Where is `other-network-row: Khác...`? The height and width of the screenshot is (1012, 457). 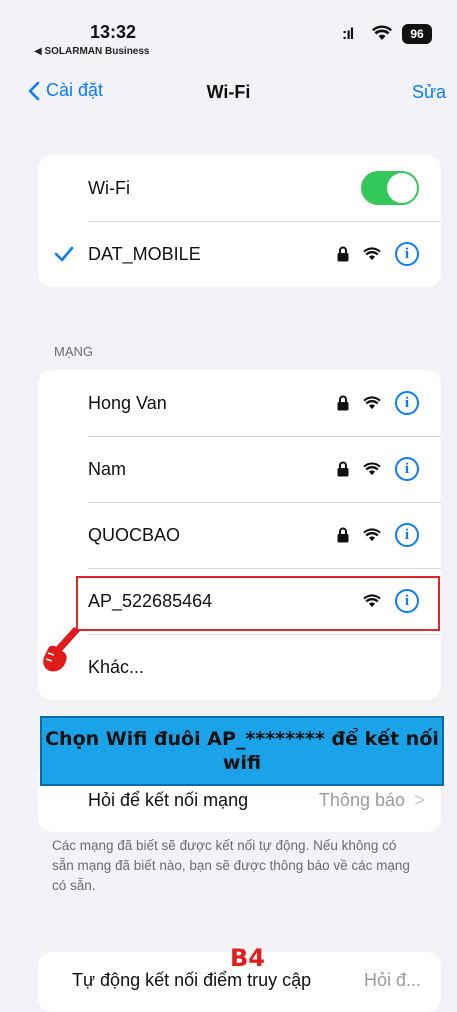
other-network-row: Khác... is located at coordinates (239, 667).